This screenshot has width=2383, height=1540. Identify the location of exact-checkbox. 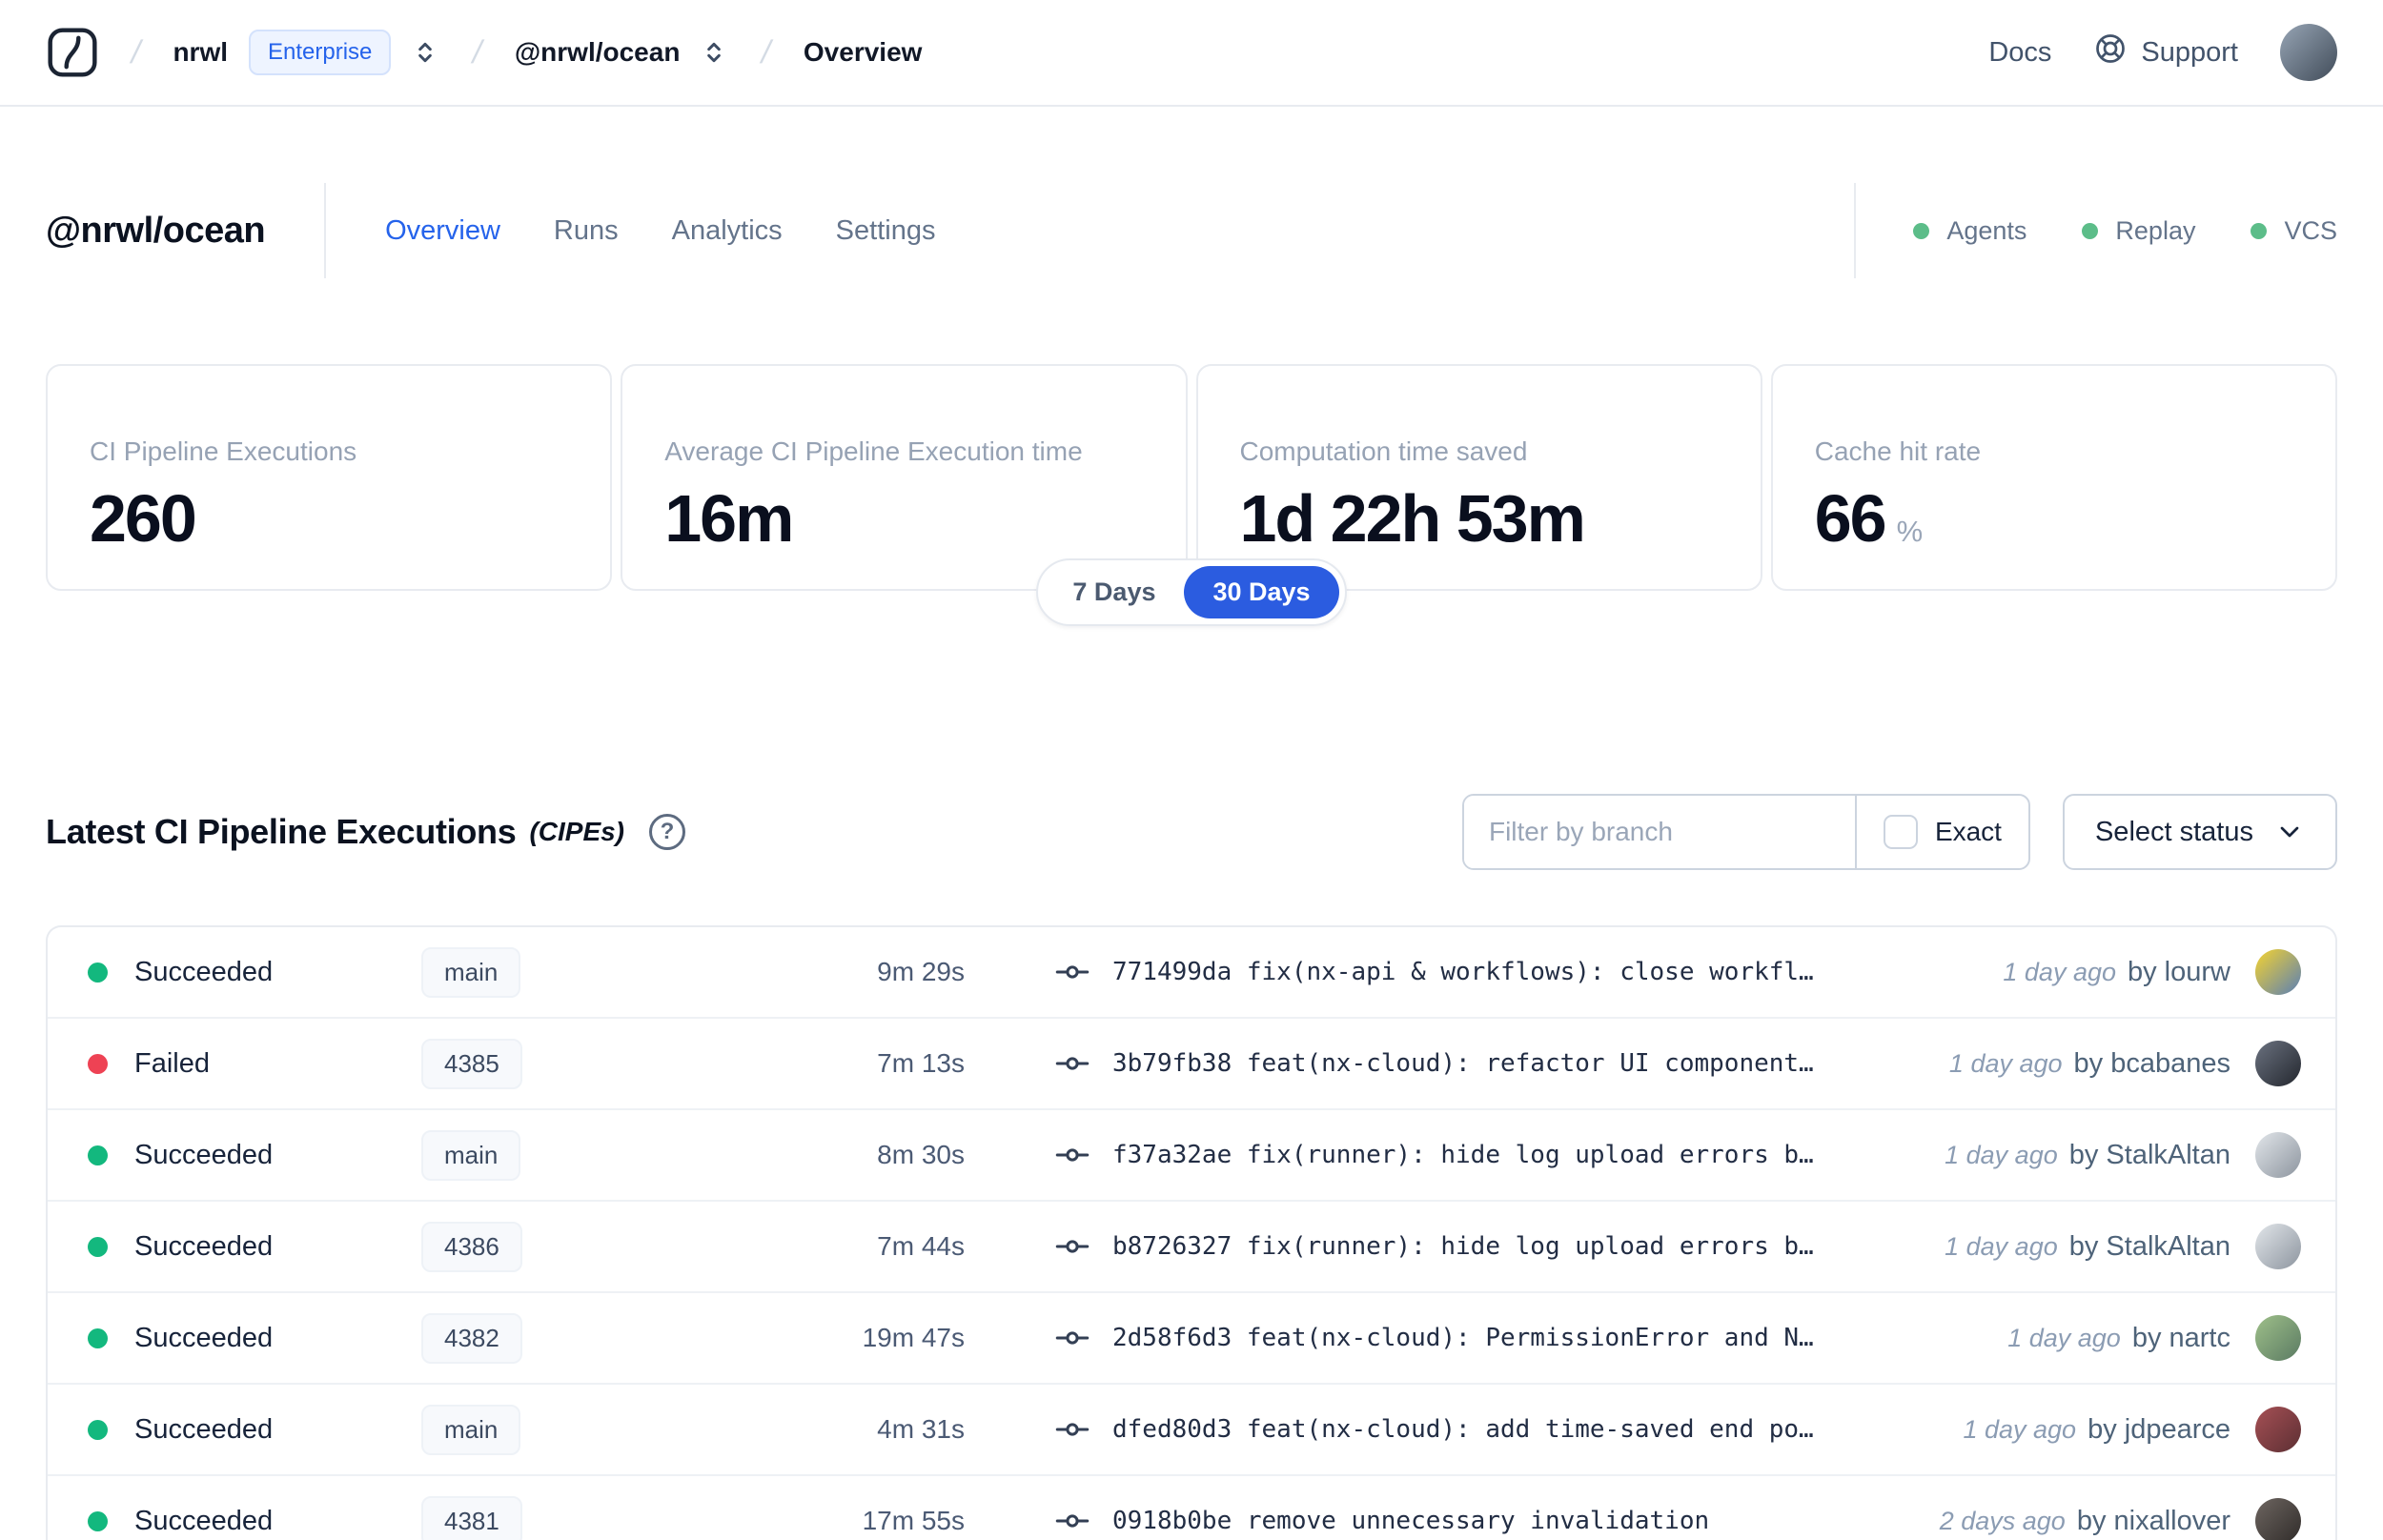
(1901, 832).